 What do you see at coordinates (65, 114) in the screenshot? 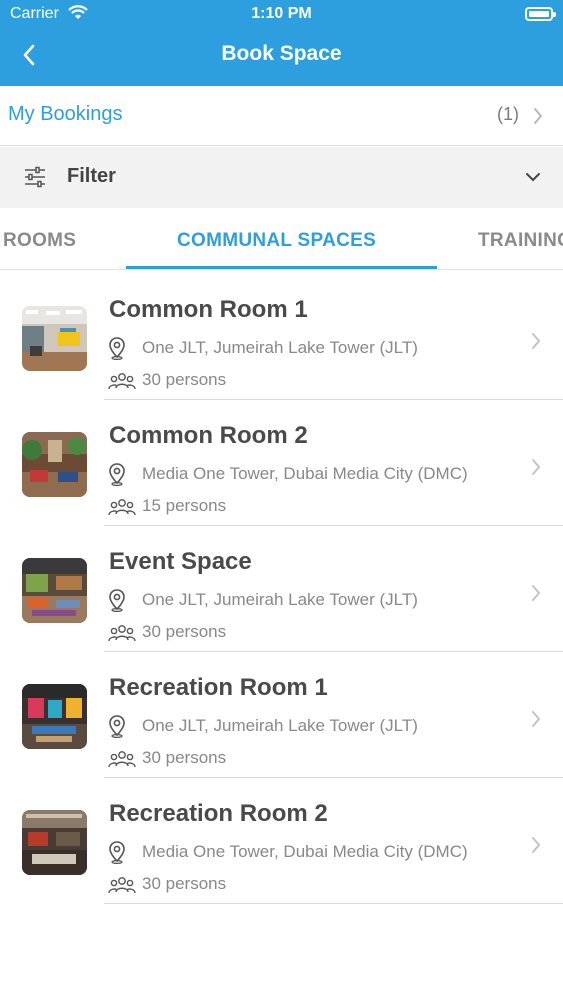
I see `my-bookings-label: My Bookings` at bounding box center [65, 114].